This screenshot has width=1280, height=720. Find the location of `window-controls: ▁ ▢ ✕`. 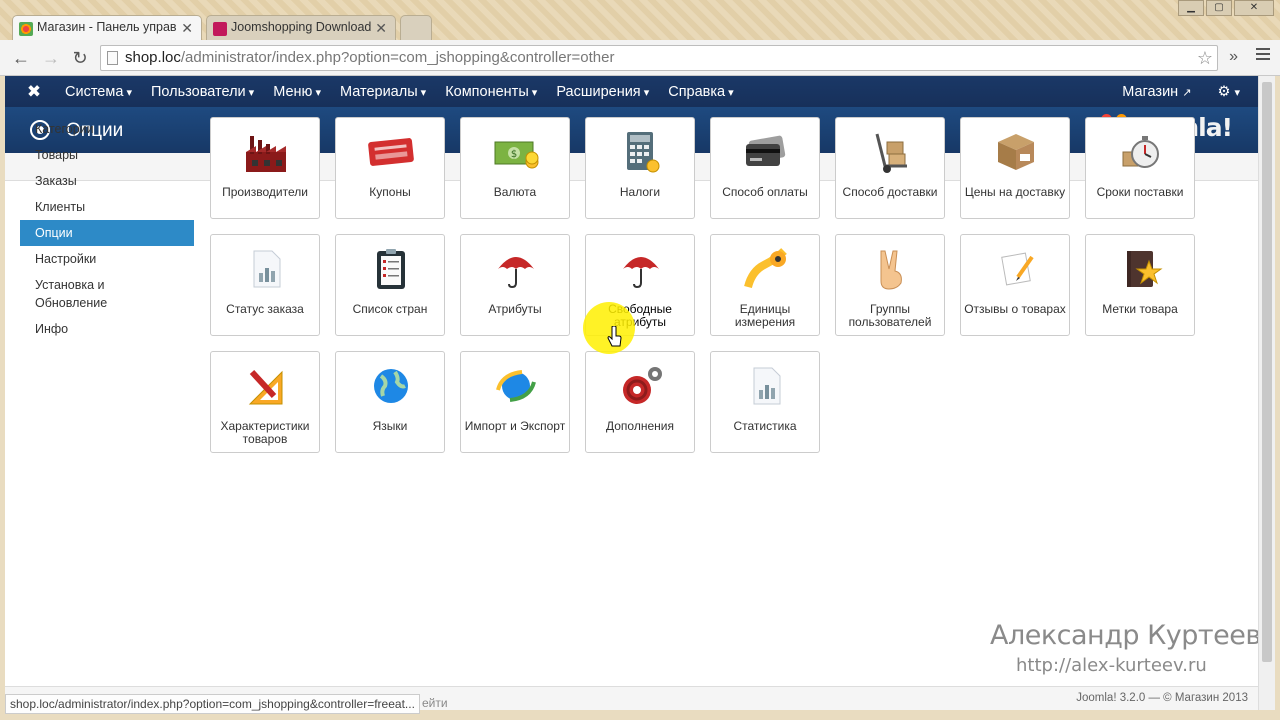

window-controls: ▁ ▢ ✕ is located at coordinates (1226, 8).